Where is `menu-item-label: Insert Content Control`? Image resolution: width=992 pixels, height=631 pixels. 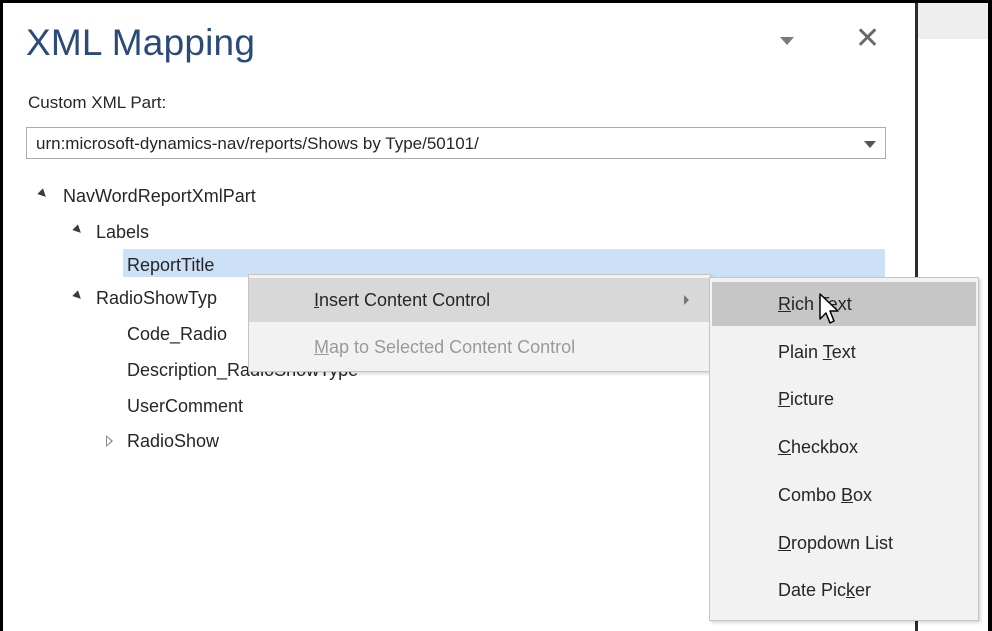
menu-item-label: Insert Content Control is located at coordinates (402, 300).